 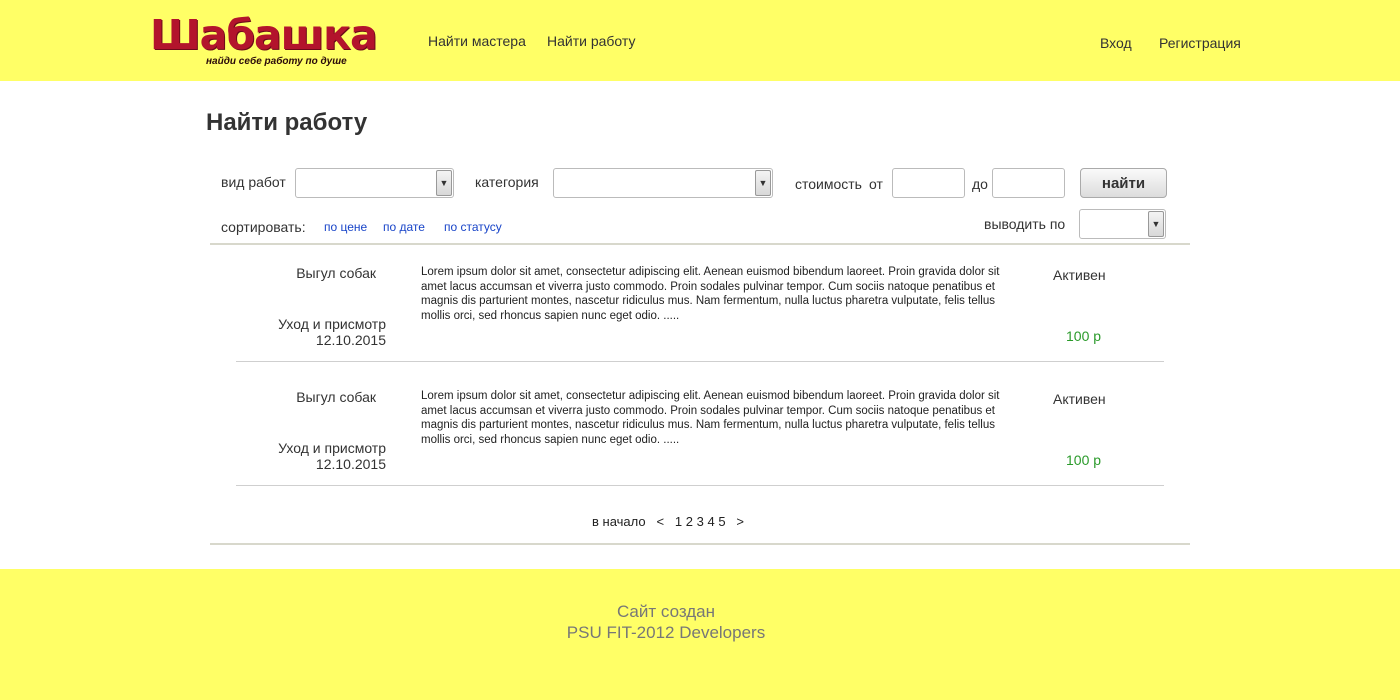 What do you see at coordinates (710, 521) in the screenshot?
I see `pager-page-4: 4` at bounding box center [710, 521].